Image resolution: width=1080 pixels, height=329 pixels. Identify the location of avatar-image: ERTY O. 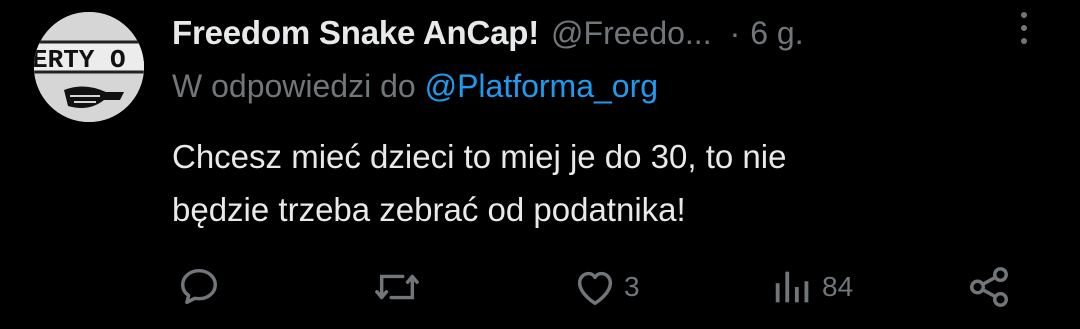
(89, 67).